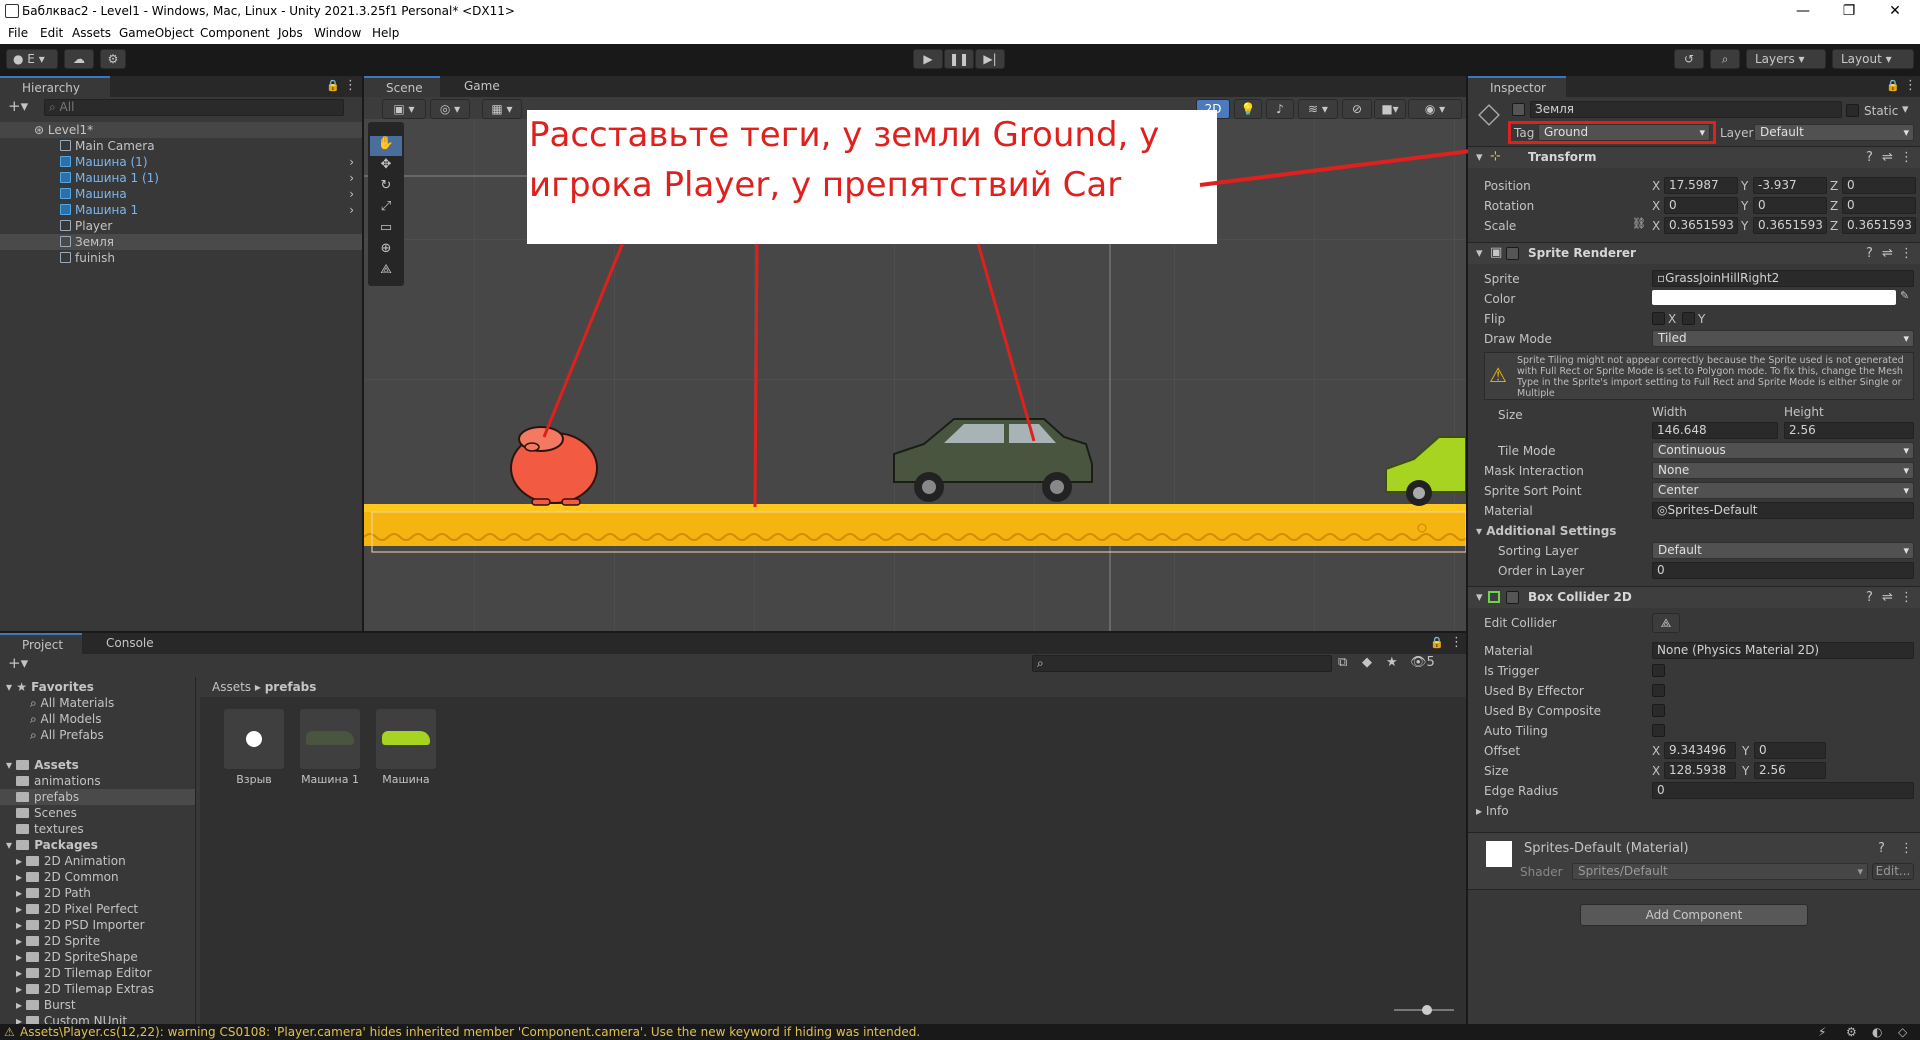 This screenshot has height=1040, width=1920. Describe the element at coordinates (1906, 157) in the screenshot. I see `component-menu-icon: ⋮` at that location.